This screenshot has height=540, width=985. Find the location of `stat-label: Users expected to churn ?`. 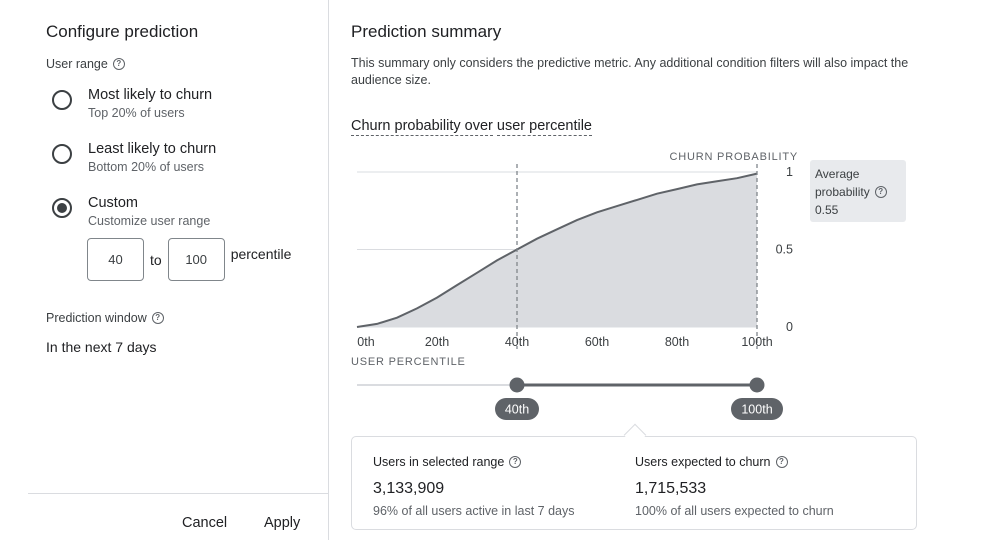

stat-label: Users expected to churn ? is located at coordinates (711, 462).